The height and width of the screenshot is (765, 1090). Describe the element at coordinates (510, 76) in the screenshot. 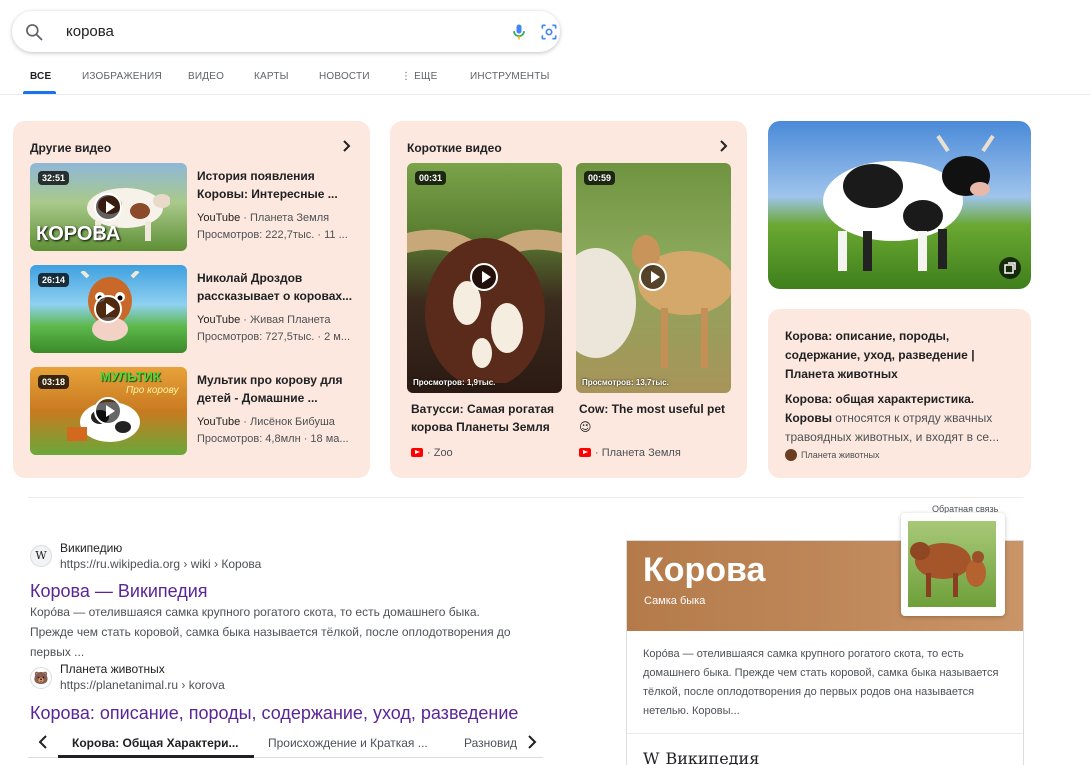

I see `tab-tools: ИНСТРУМЕНТЫ` at that location.